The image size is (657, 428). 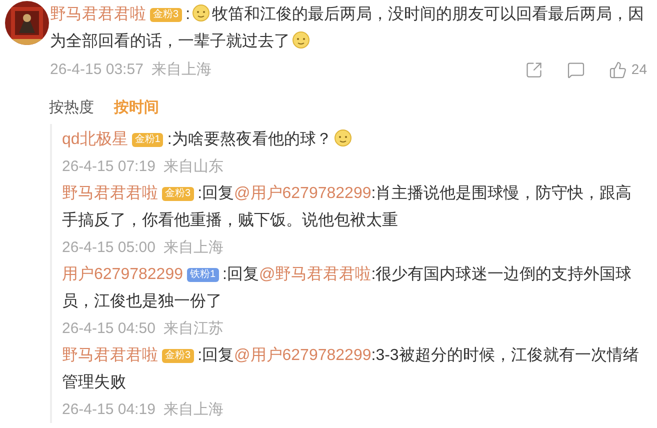 What do you see at coordinates (348, 27) in the screenshot?
I see `comment-text: 野马君君君啦 金粉3 : 牧笛和江俊的最后两局，没时间的朋友可以回看最后两局，因为全部回看的话，一辈子就过去了` at bounding box center [348, 27].